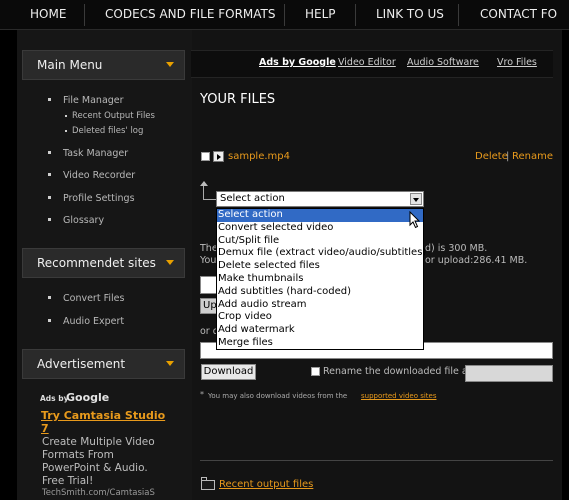 This screenshot has width=569, height=500. I want to click on dropdown-option: Crop video, so click(320, 317).